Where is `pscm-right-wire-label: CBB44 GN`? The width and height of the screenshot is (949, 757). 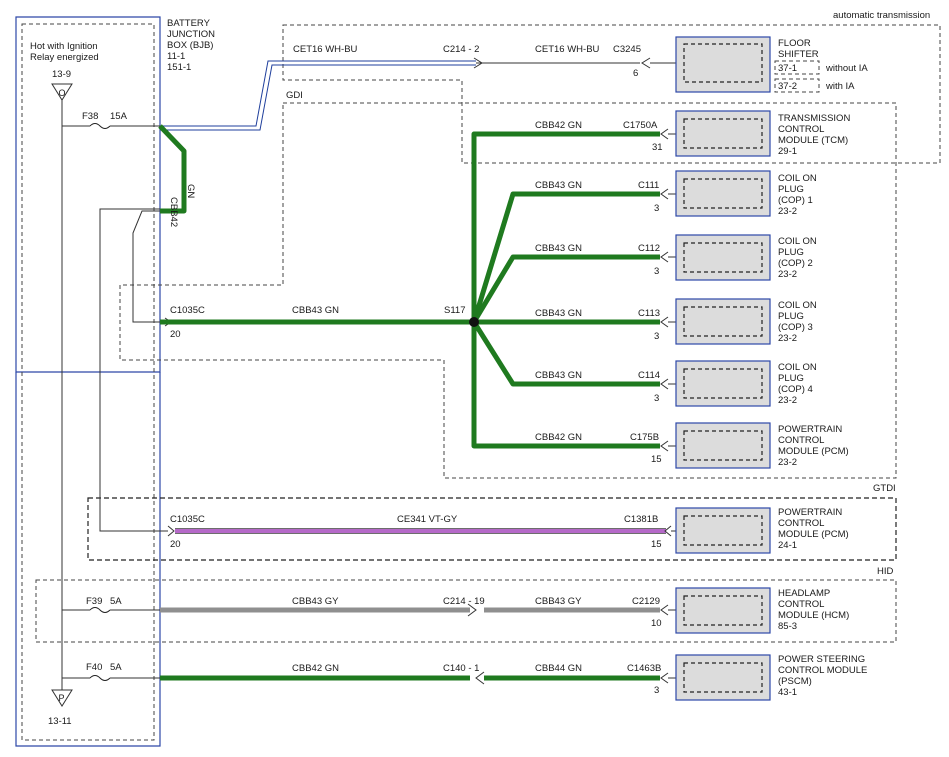 pscm-right-wire-label: CBB44 GN is located at coordinates (558, 668).